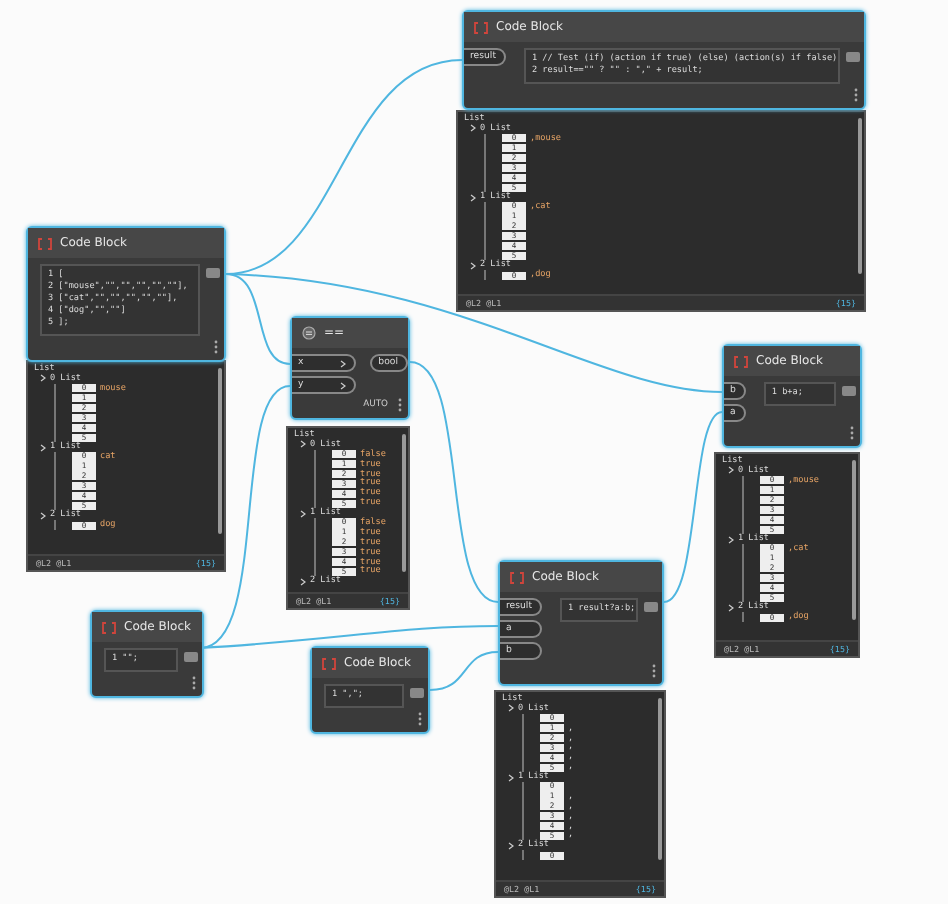 The width and height of the screenshot is (948, 904). What do you see at coordinates (309, 333) in the screenshot?
I see `function-icon` at bounding box center [309, 333].